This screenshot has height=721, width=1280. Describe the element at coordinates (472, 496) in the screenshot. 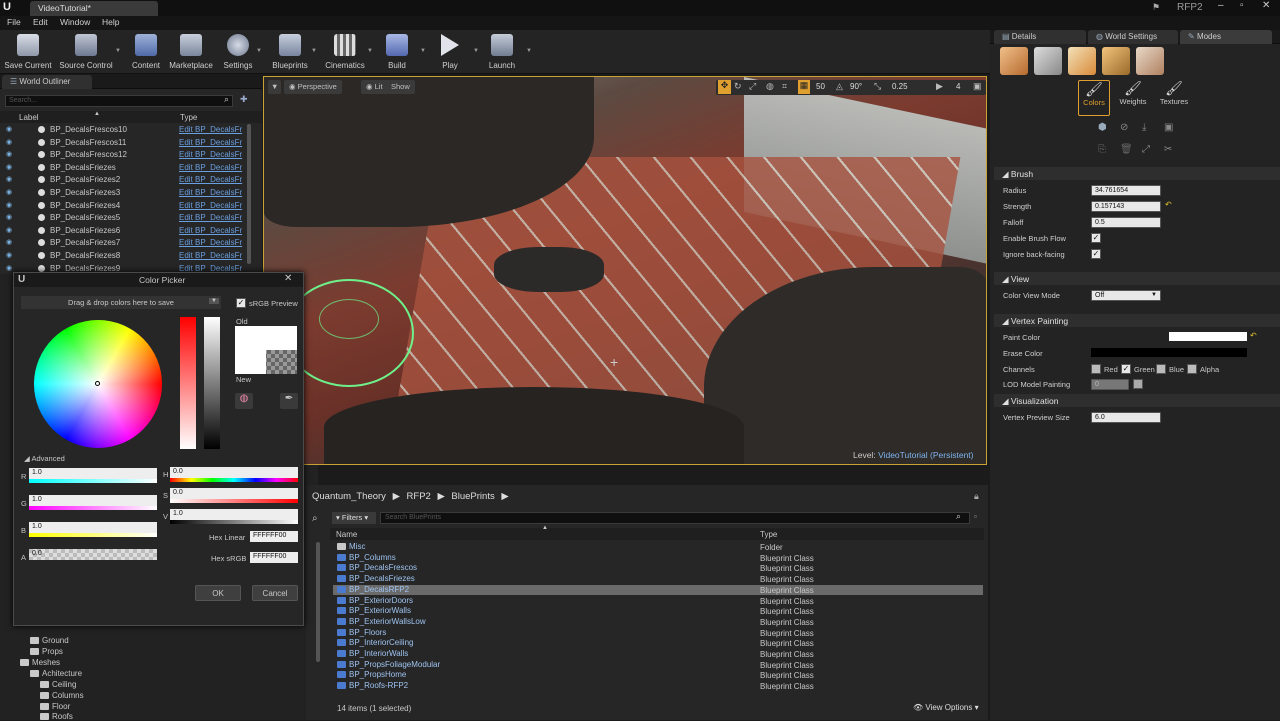

I see `breadcrumb-blueprints: BluePrints` at that location.